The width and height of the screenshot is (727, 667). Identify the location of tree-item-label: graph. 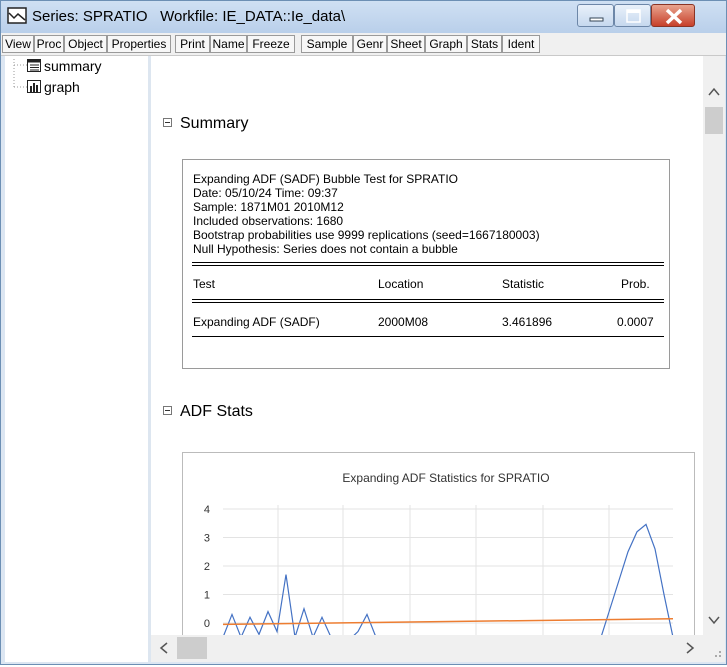
(62, 87).